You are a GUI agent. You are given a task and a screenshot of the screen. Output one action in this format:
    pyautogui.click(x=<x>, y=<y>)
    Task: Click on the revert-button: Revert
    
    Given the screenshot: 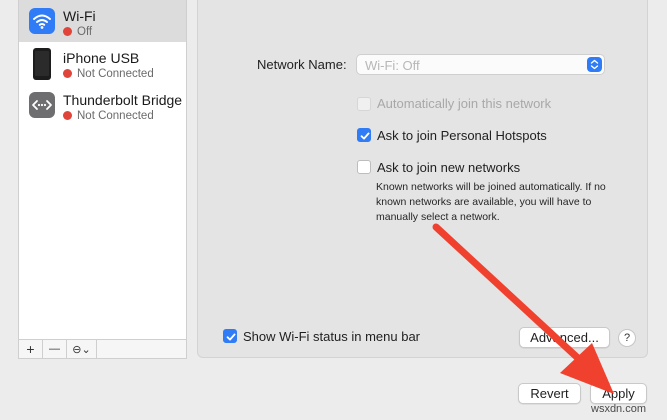 What is the action you would take?
    pyautogui.click(x=549, y=393)
    